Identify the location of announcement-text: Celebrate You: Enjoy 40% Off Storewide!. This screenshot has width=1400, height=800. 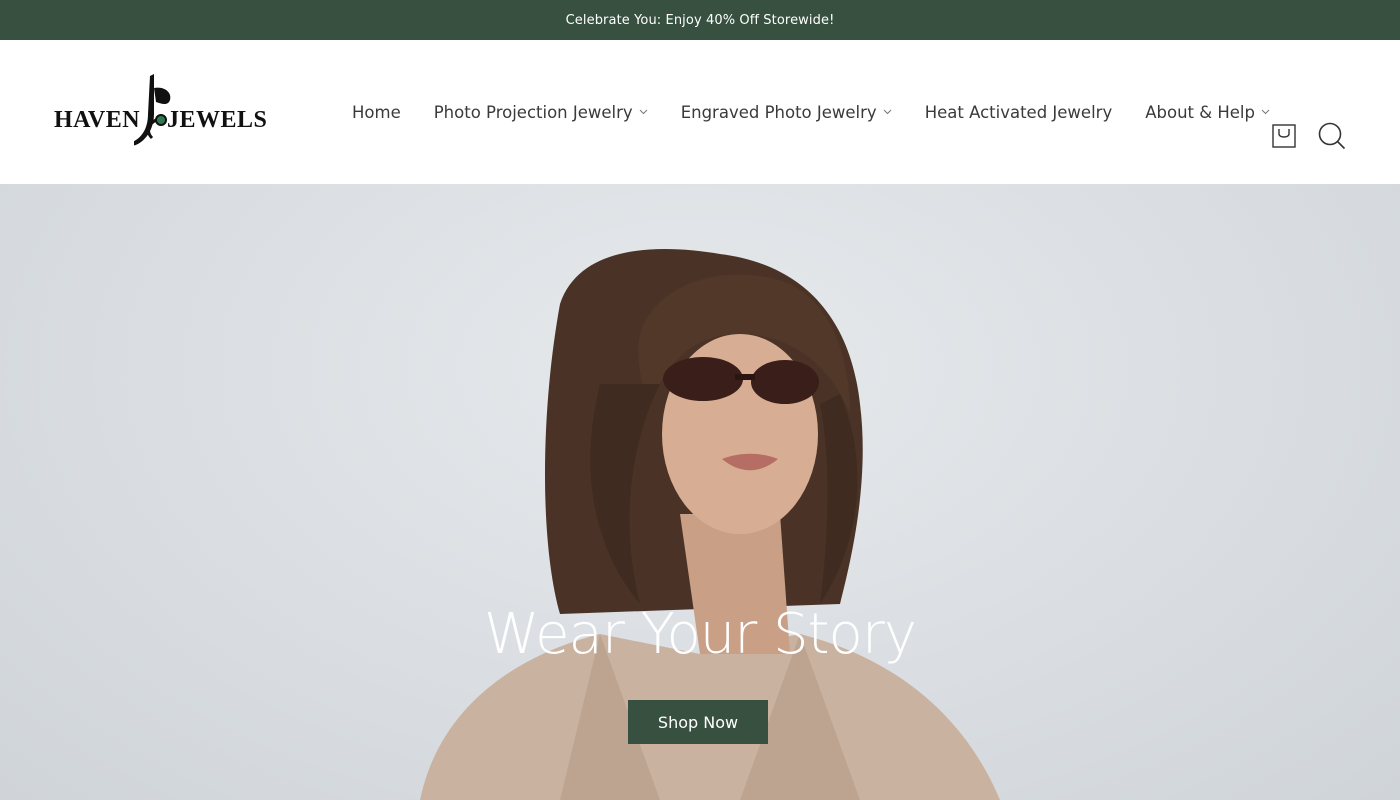
(700, 20).